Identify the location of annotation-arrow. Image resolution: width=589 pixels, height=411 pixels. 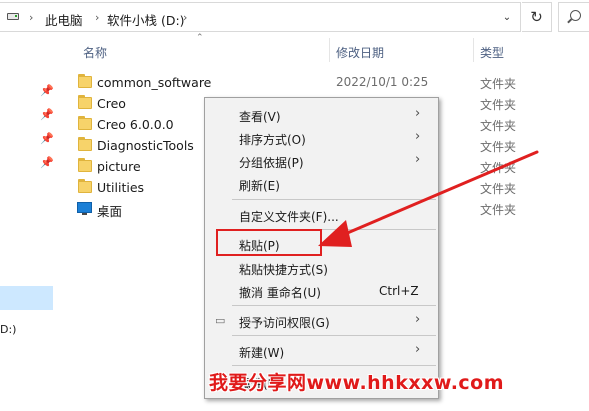
(428, 198).